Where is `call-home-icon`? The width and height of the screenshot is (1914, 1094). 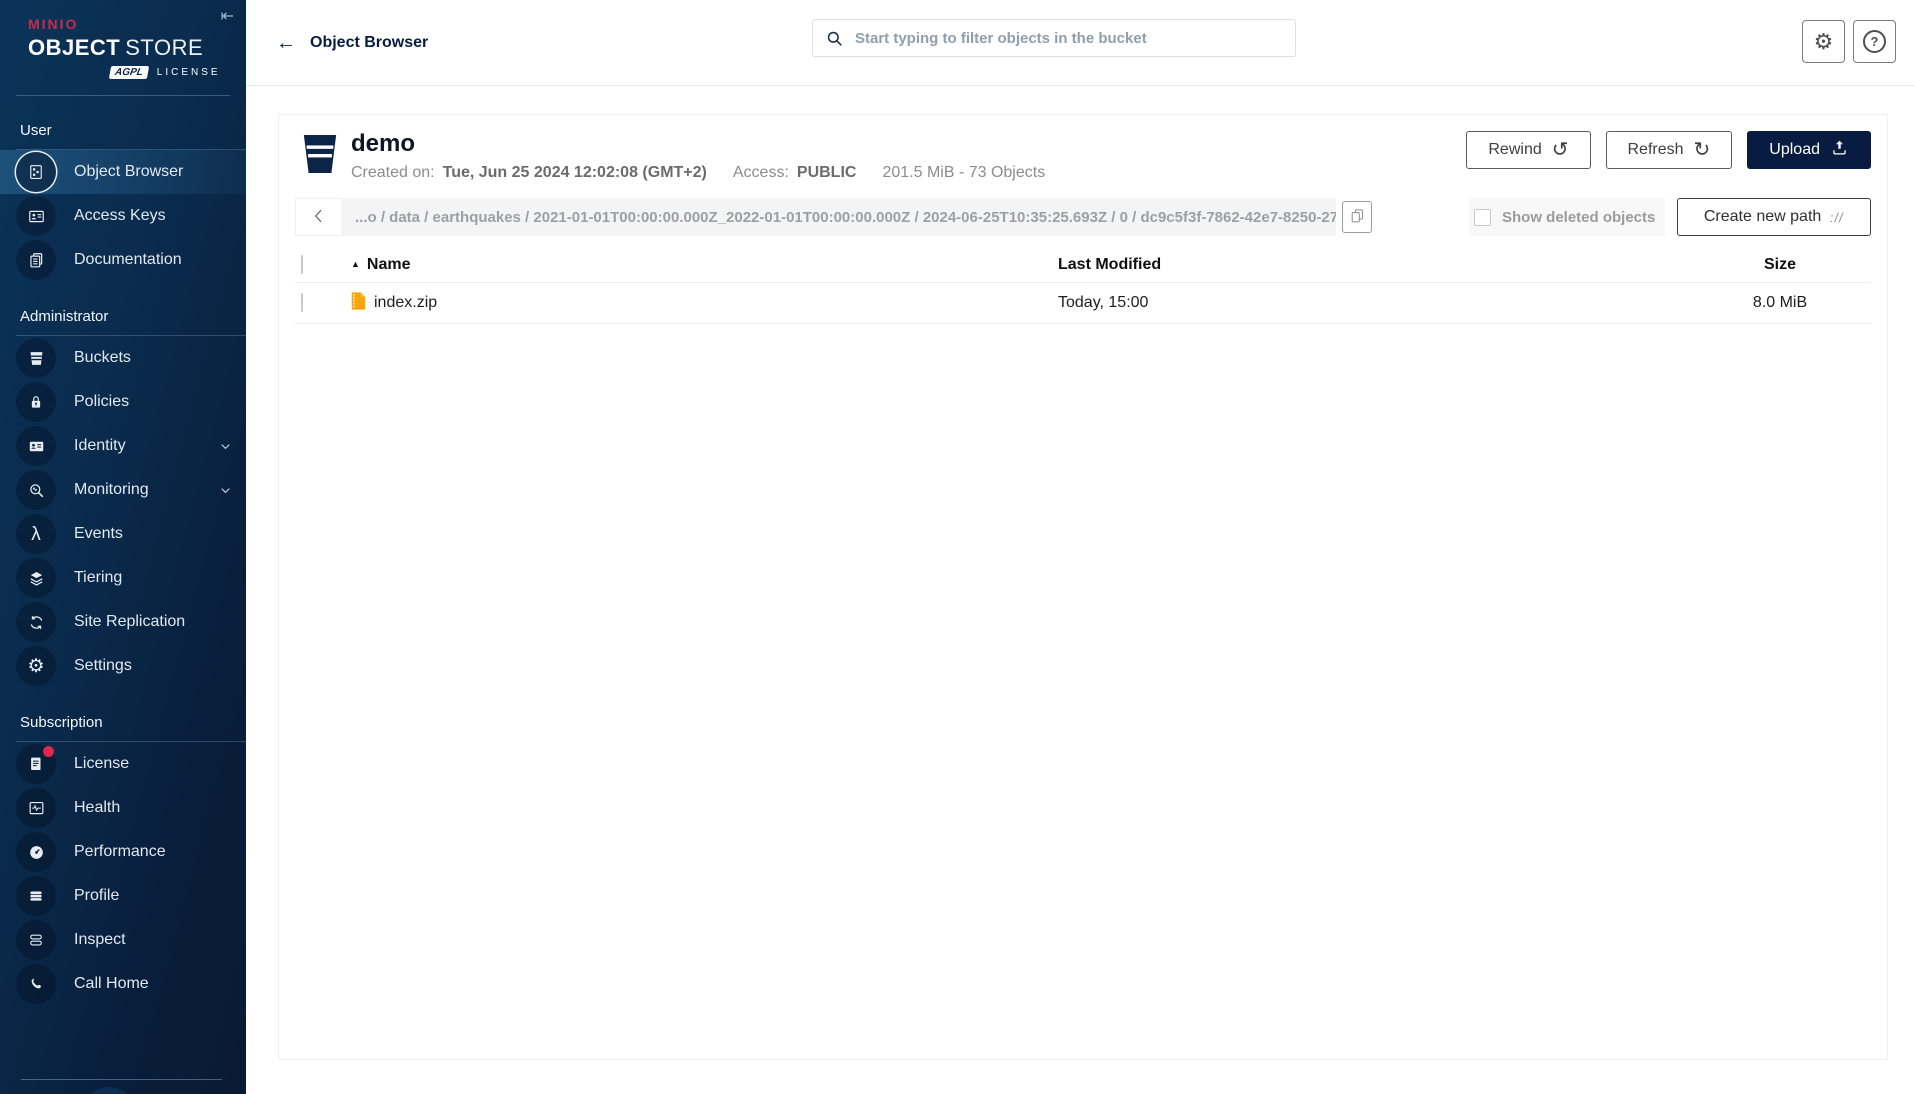 call-home-icon is located at coordinates (36, 984).